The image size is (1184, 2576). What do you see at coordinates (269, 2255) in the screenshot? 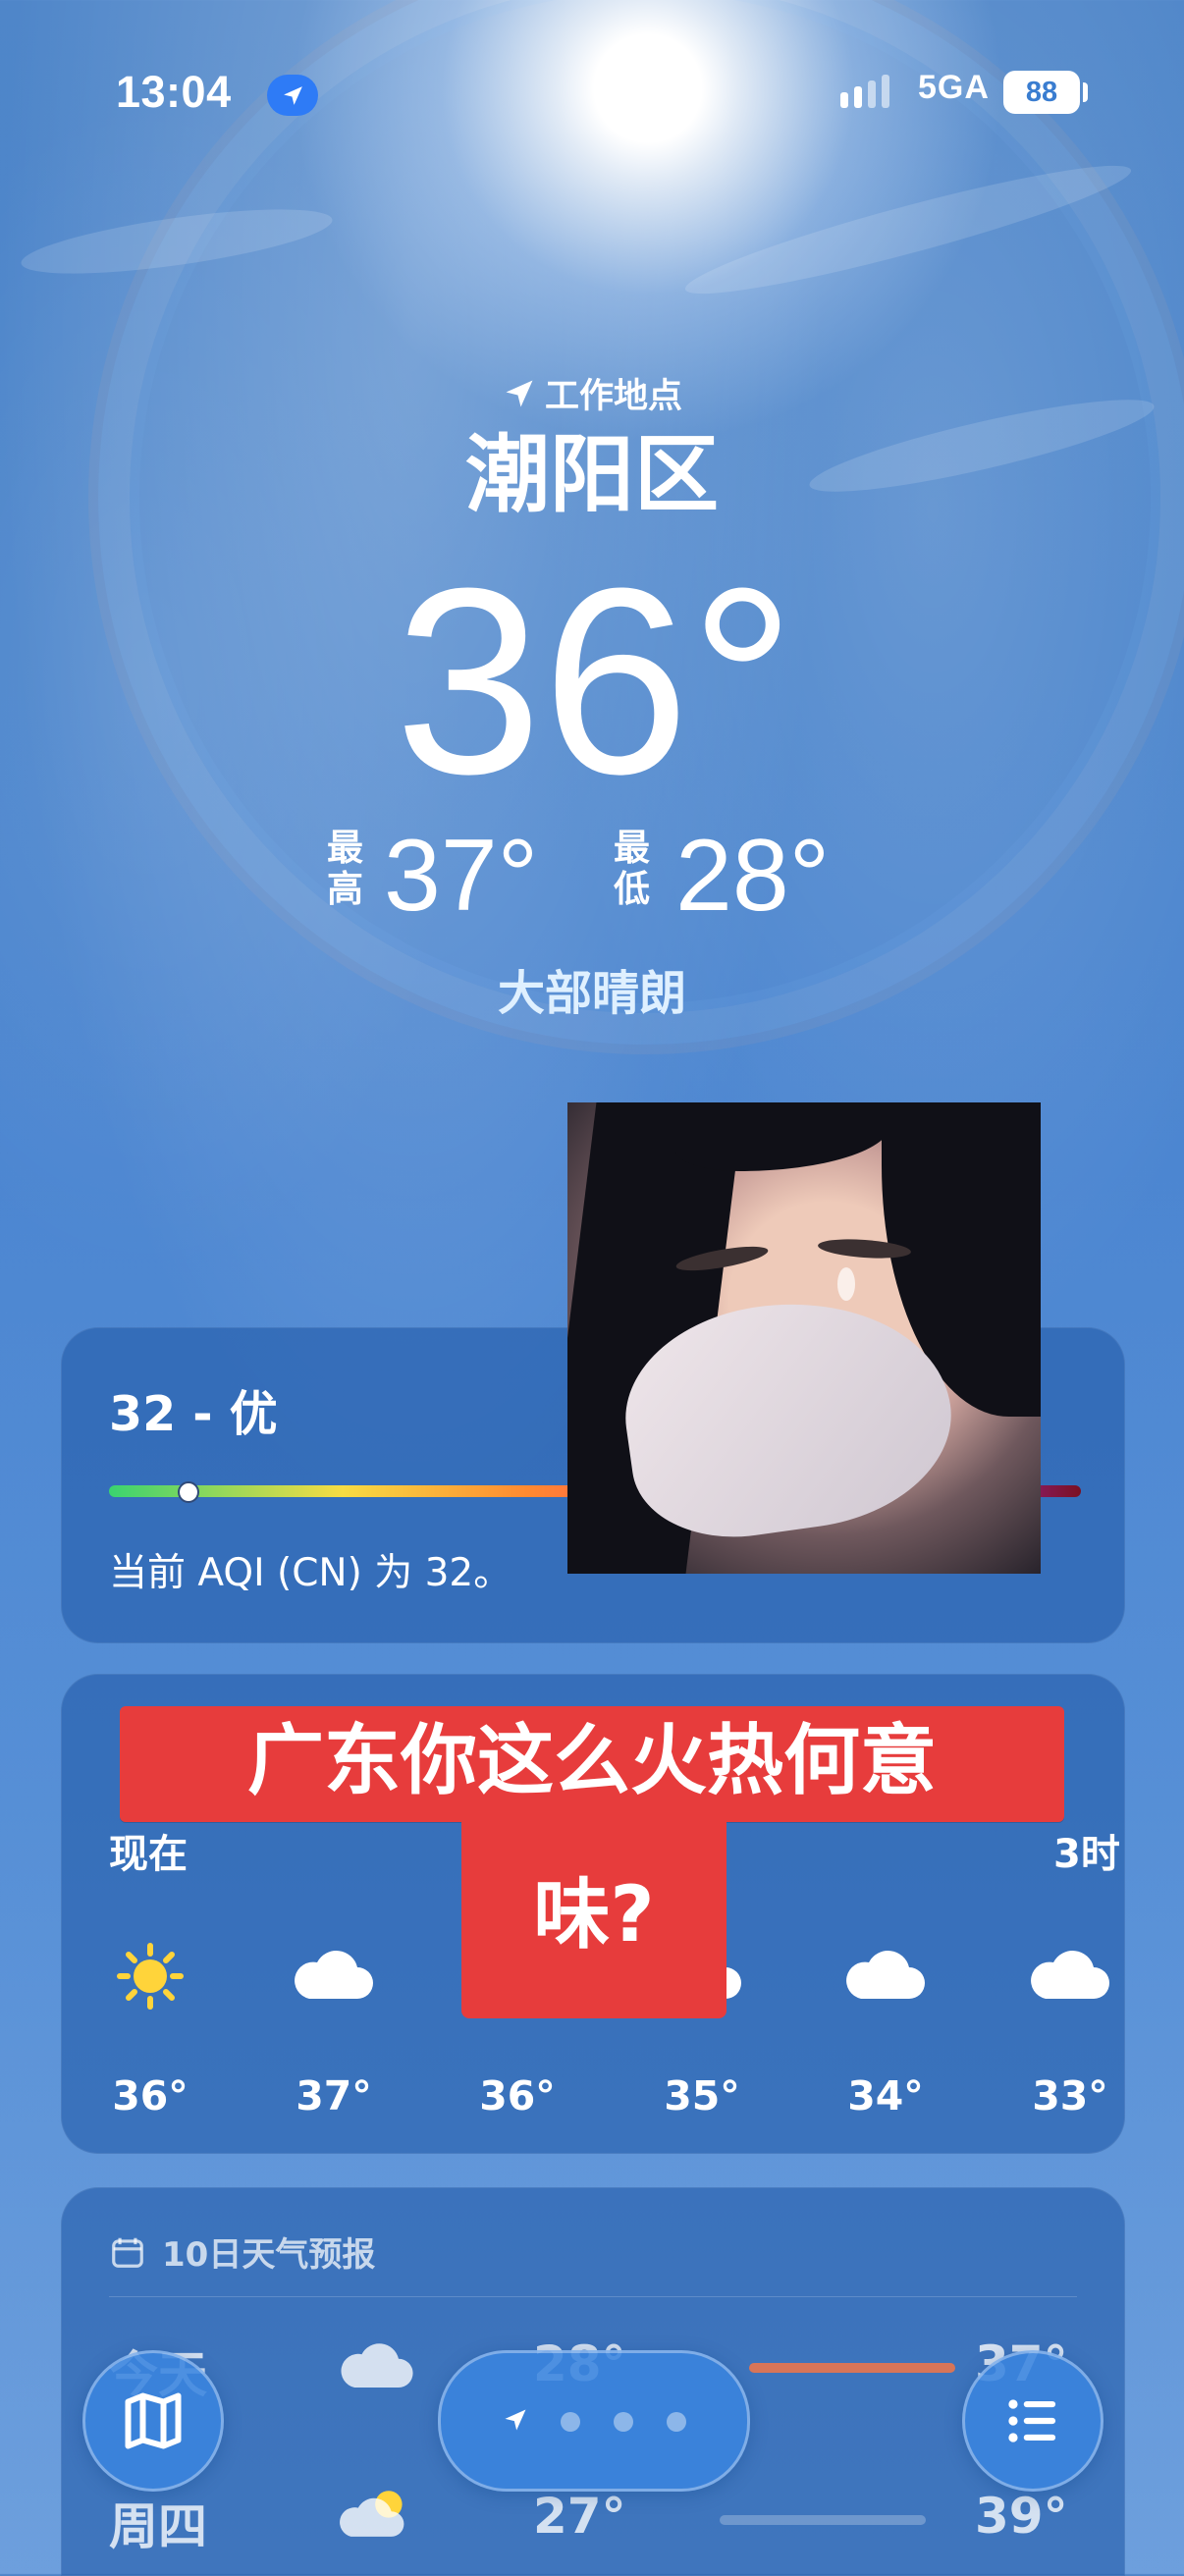
I see `forecast-title: 10日天气预报` at bounding box center [269, 2255].